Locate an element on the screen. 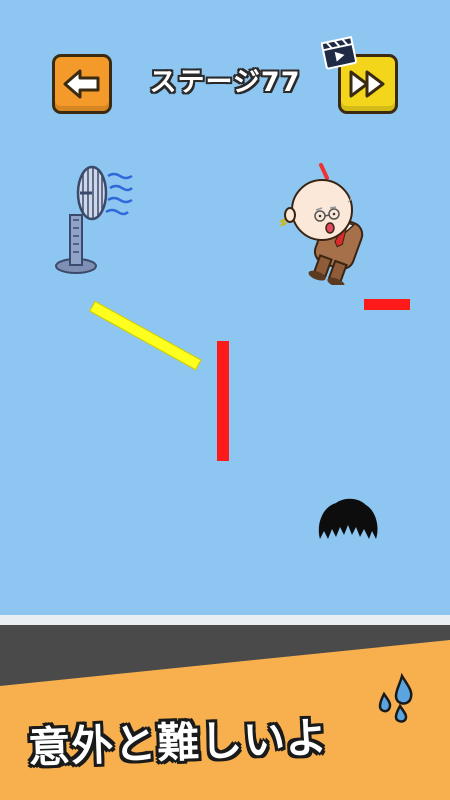 The image size is (450, 800). arrow-left-icon is located at coordinates (81, 84).